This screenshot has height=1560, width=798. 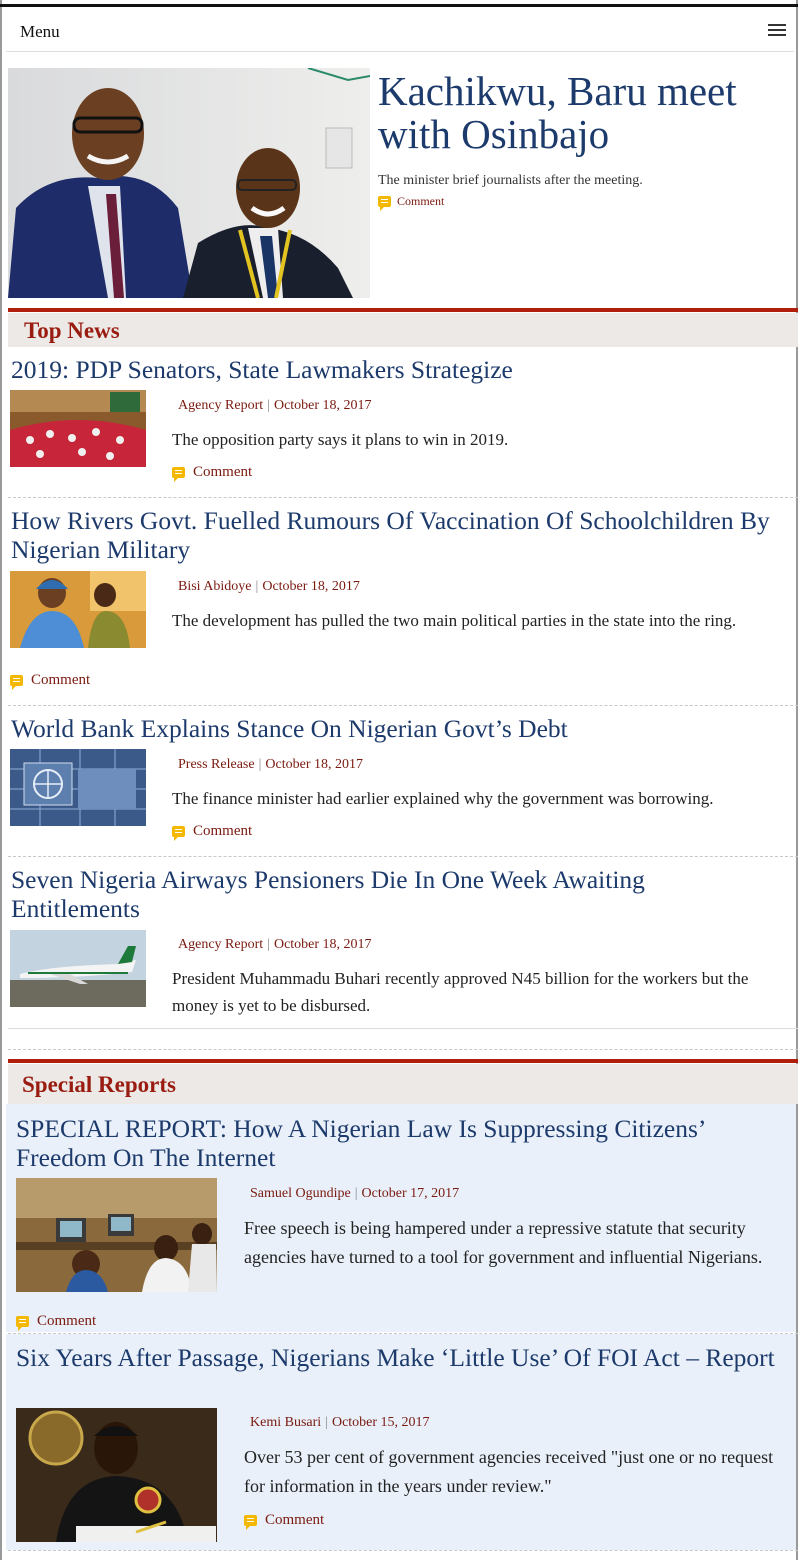 I want to click on article-meta: Kemi Busari | October 15, 2017, so click(x=340, y=1422).